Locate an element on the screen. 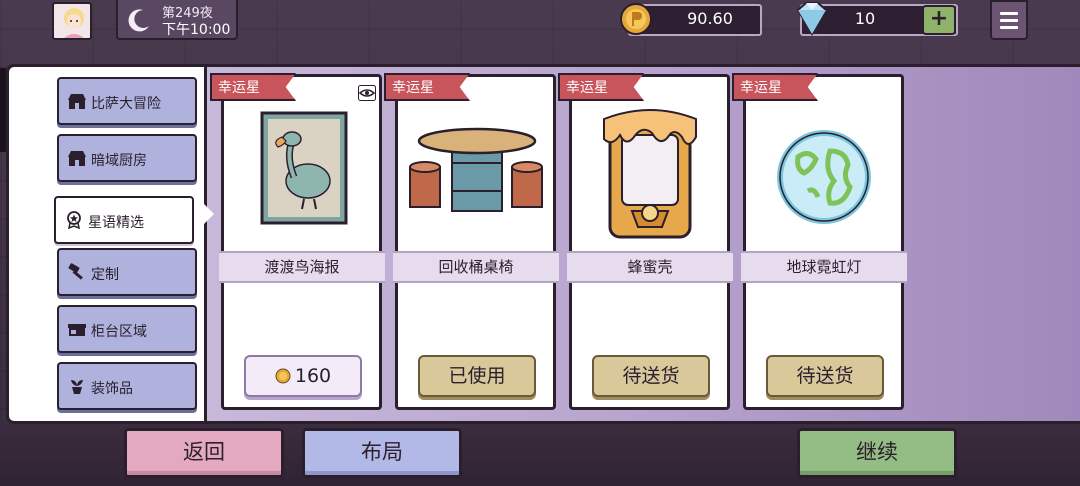 The height and width of the screenshot is (486, 1080). status-button-used: 已使用 is located at coordinates (477, 376).